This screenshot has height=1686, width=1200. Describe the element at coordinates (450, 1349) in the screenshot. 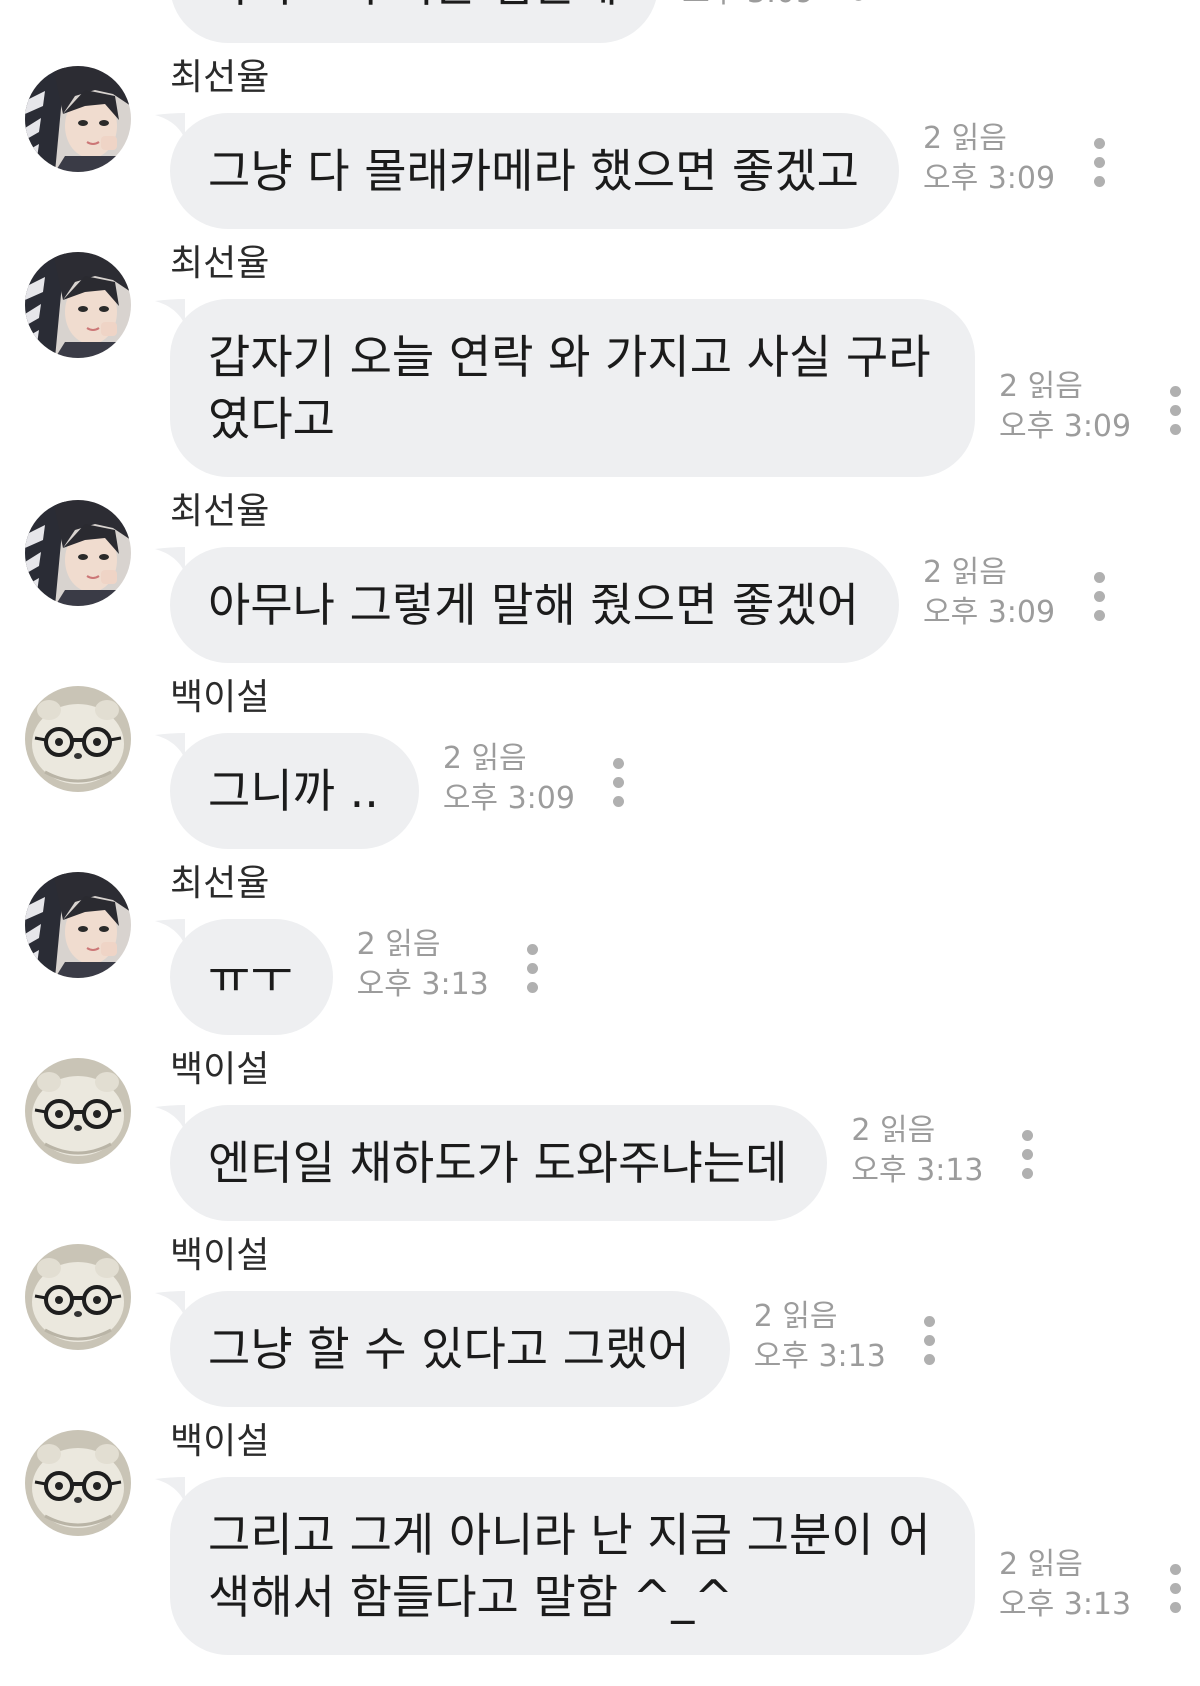

I see `message-bubble: 그냥 할 수 있다고 그랬어` at that location.